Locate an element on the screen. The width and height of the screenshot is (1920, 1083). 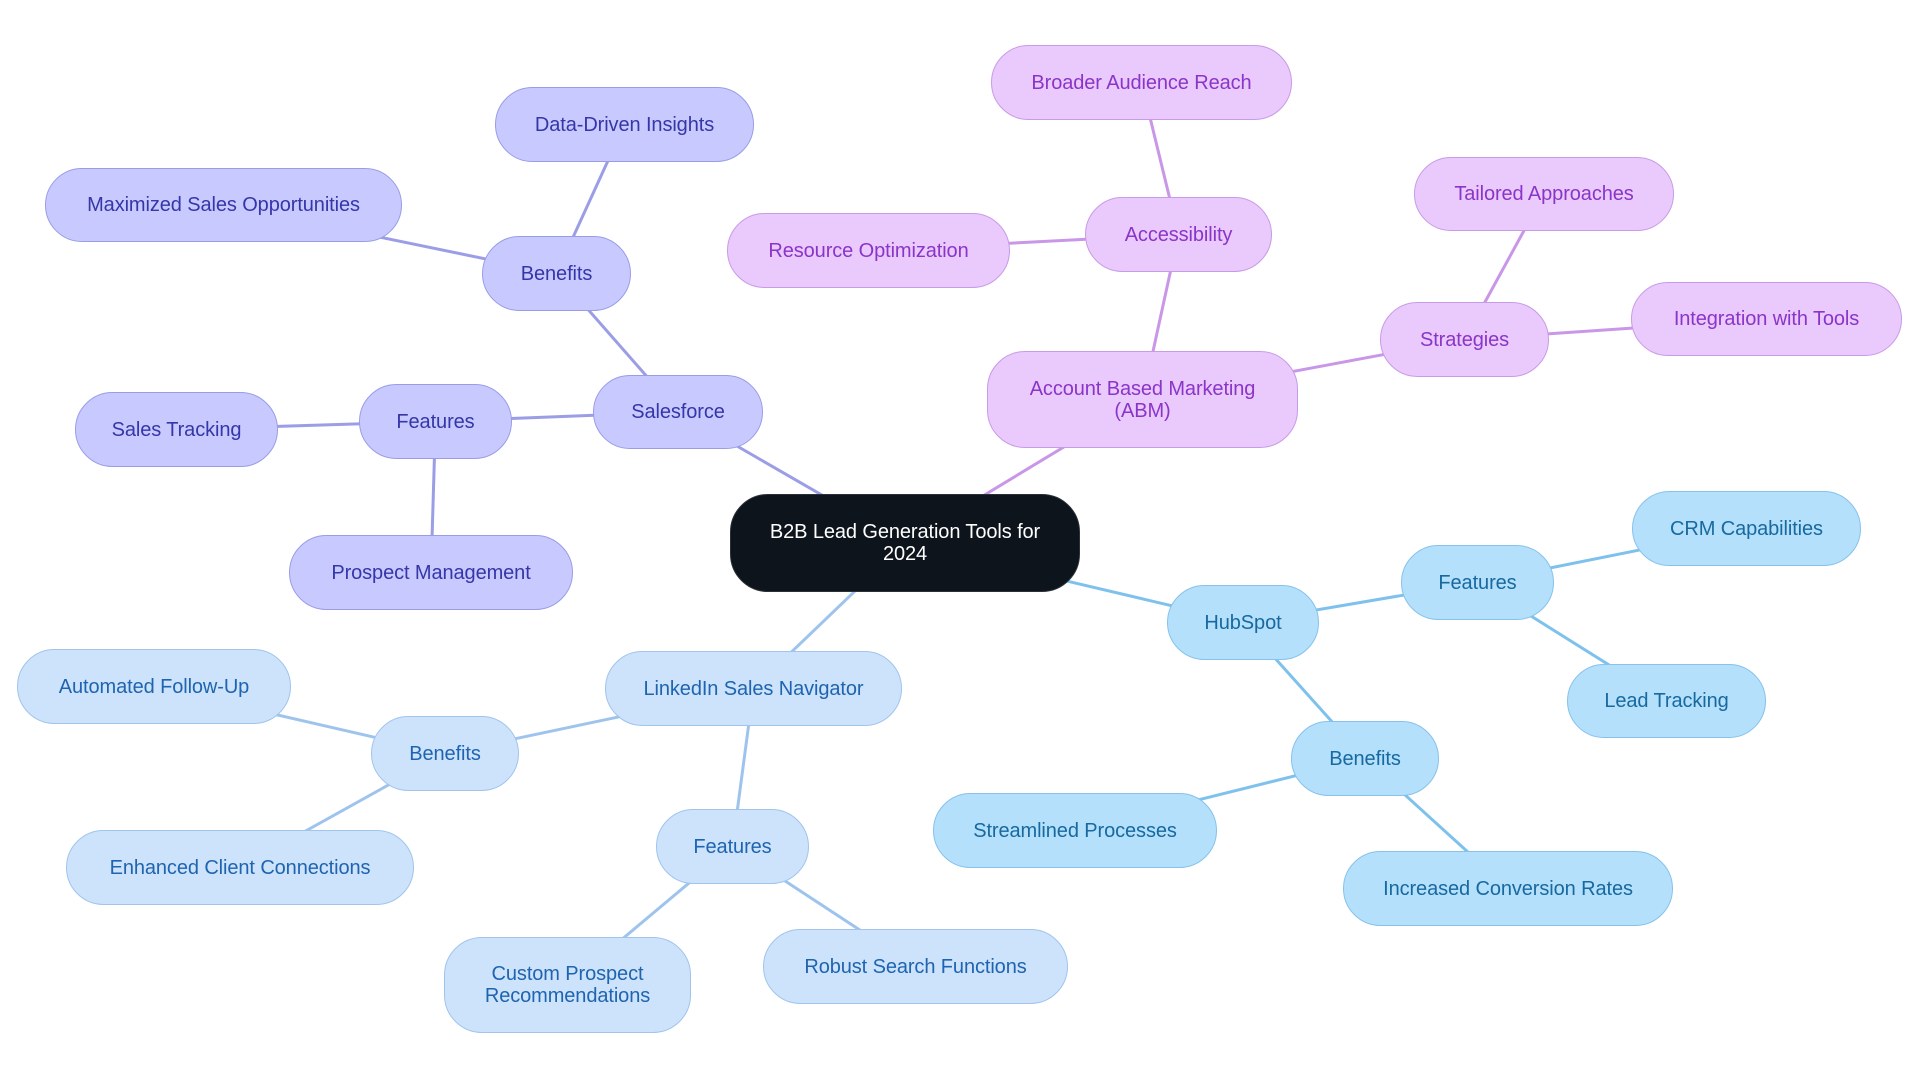
node-accessibility: Accessibility is located at coordinates (1178, 234).